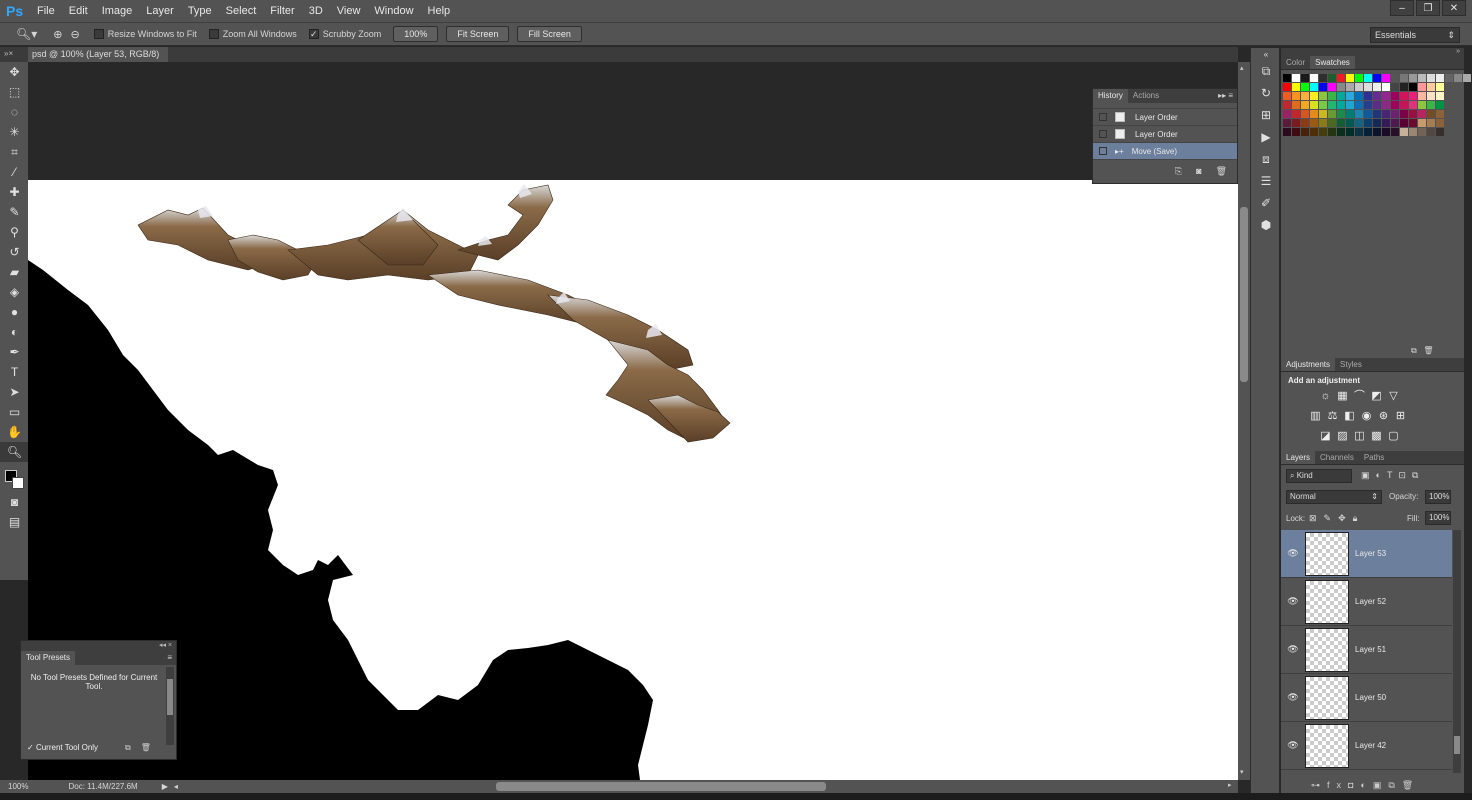  I want to click on history-panel-icon: ⧉, so click(1266, 71).